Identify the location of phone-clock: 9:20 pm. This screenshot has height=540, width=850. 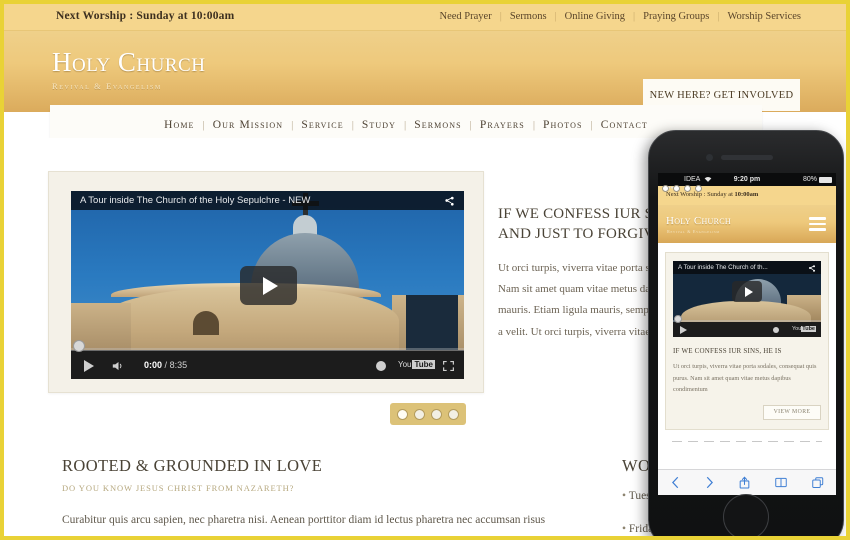
(747, 179).